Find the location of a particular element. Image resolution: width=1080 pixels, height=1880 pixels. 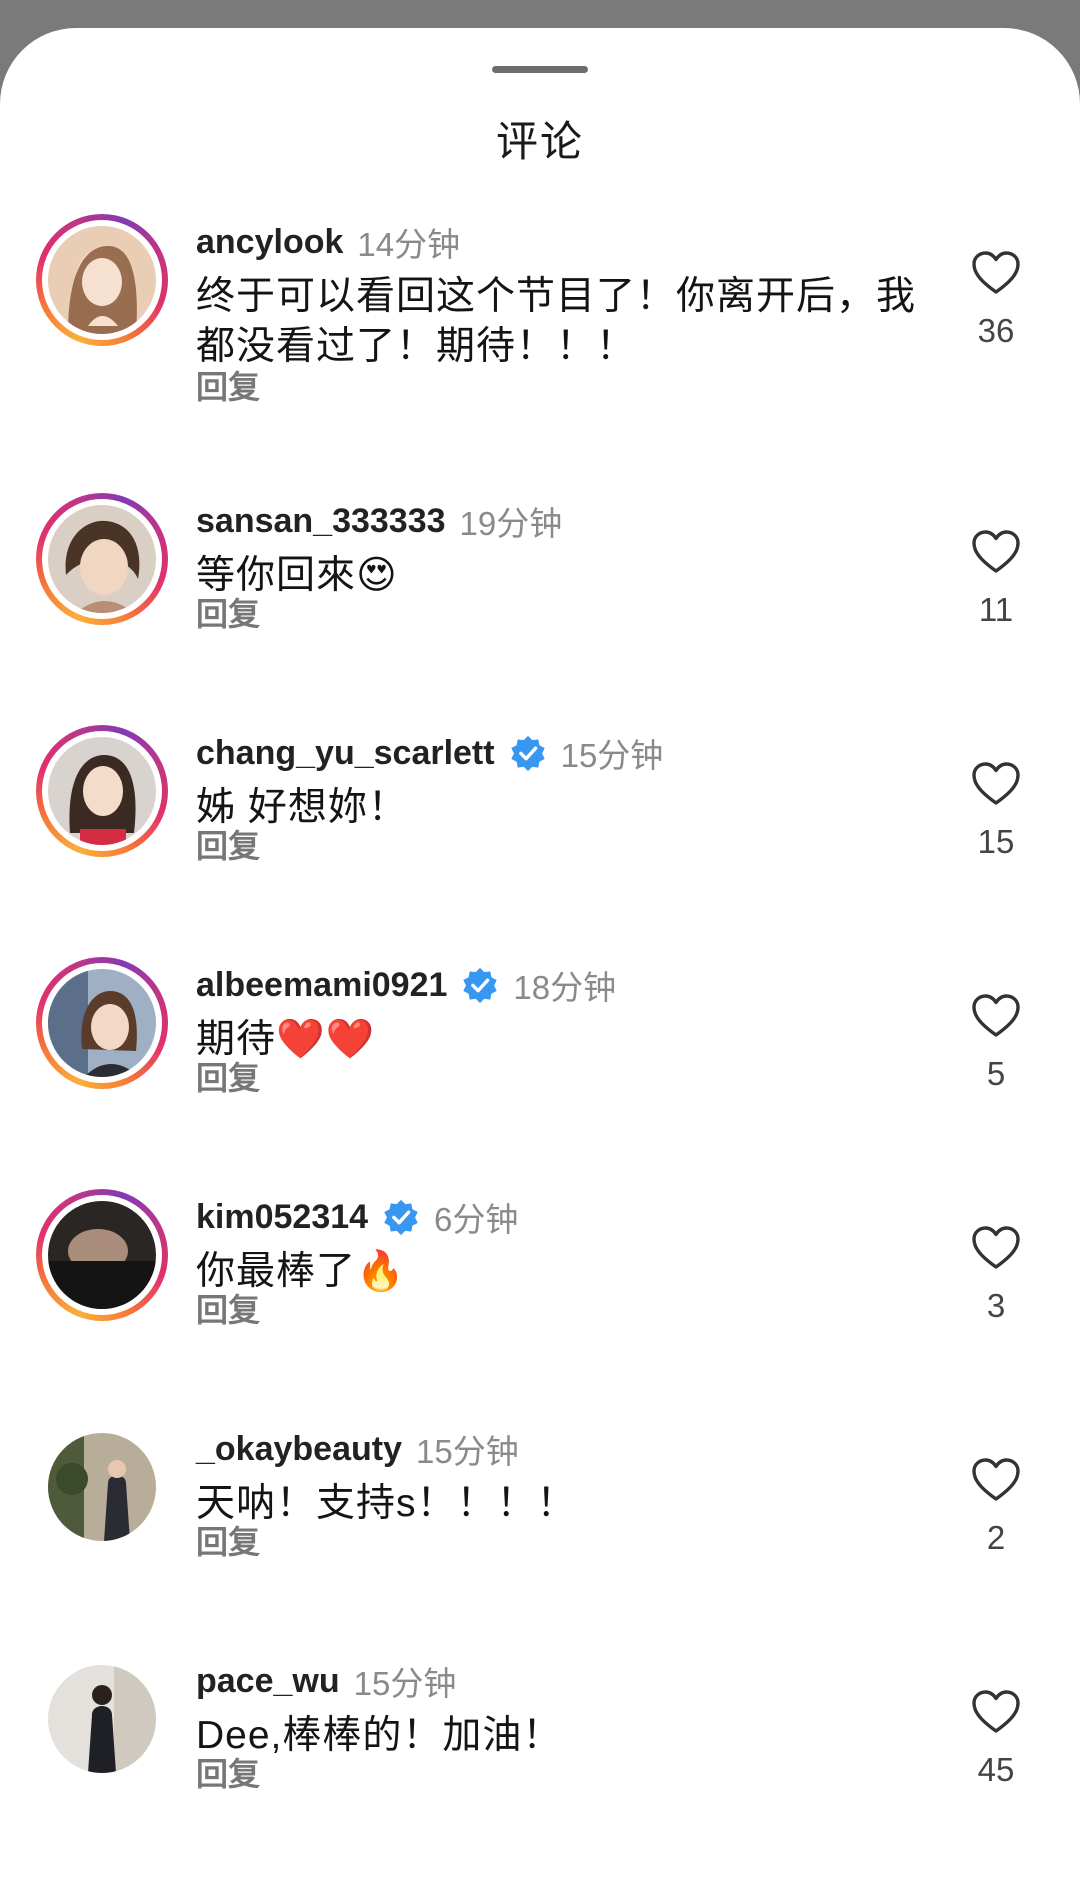

sheet-title: 评论 is located at coordinates (539, 141).